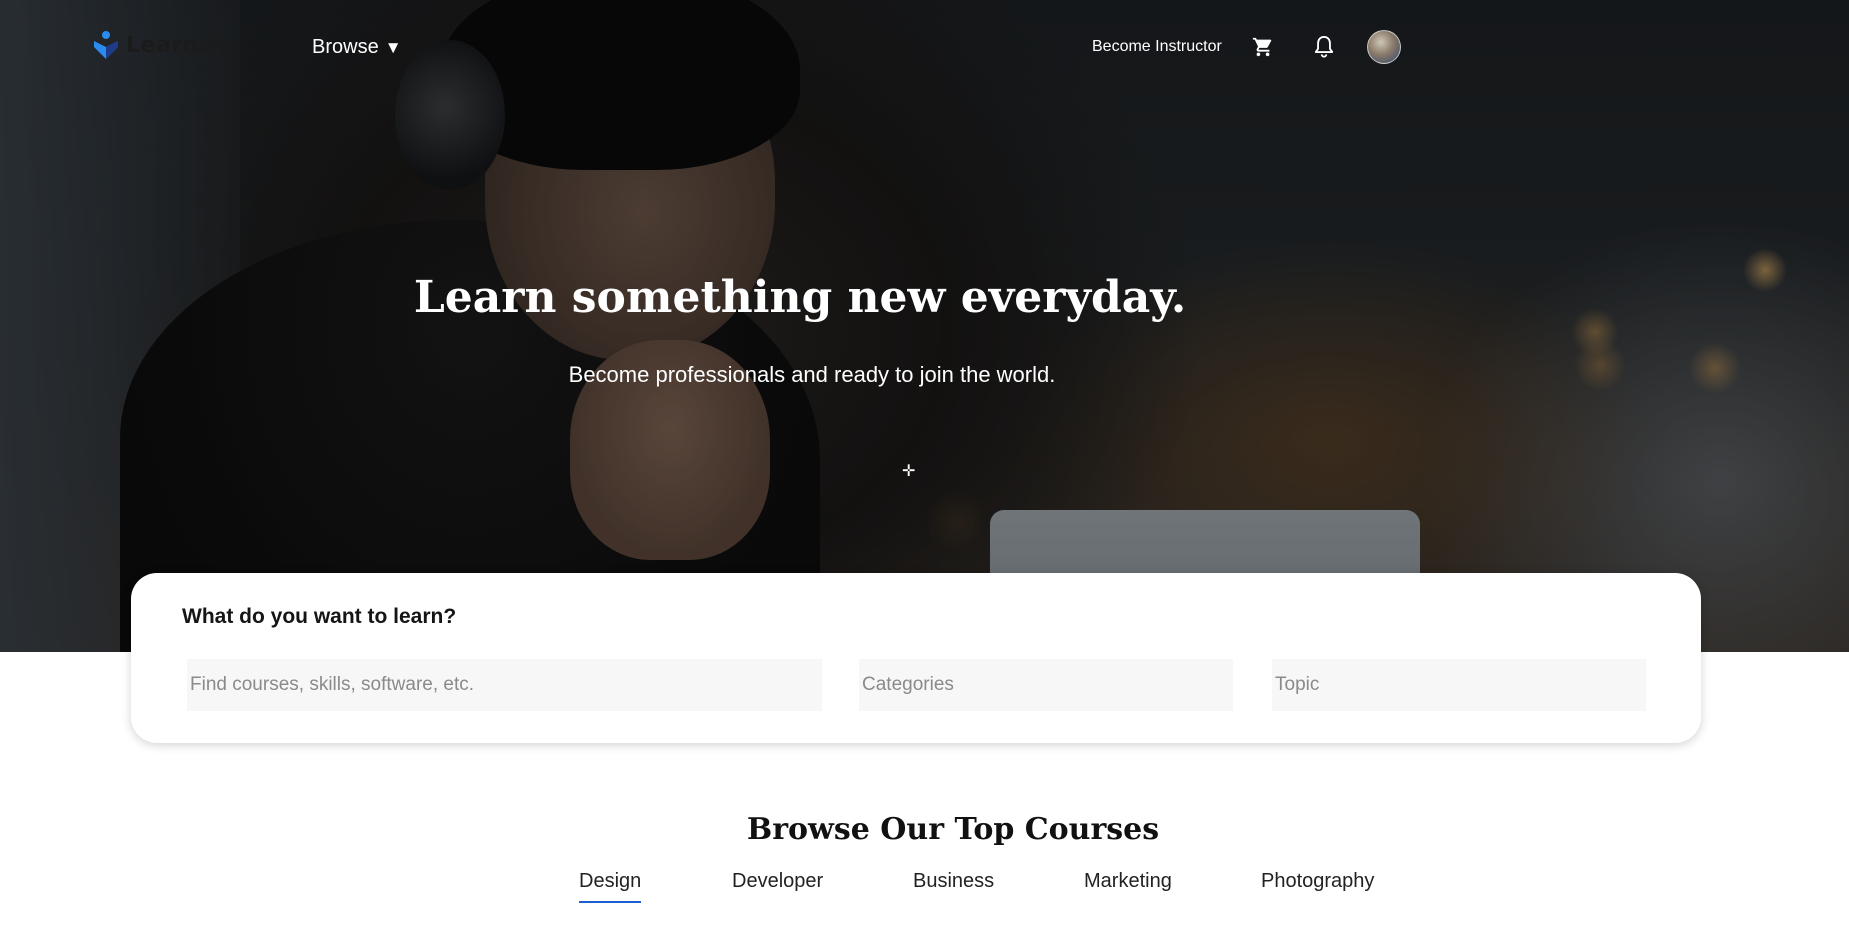 The height and width of the screenshot is (927, 1849). Describe the element at coordinates (1263, 47) in the screenshot. I see `cart-icon` at that location.